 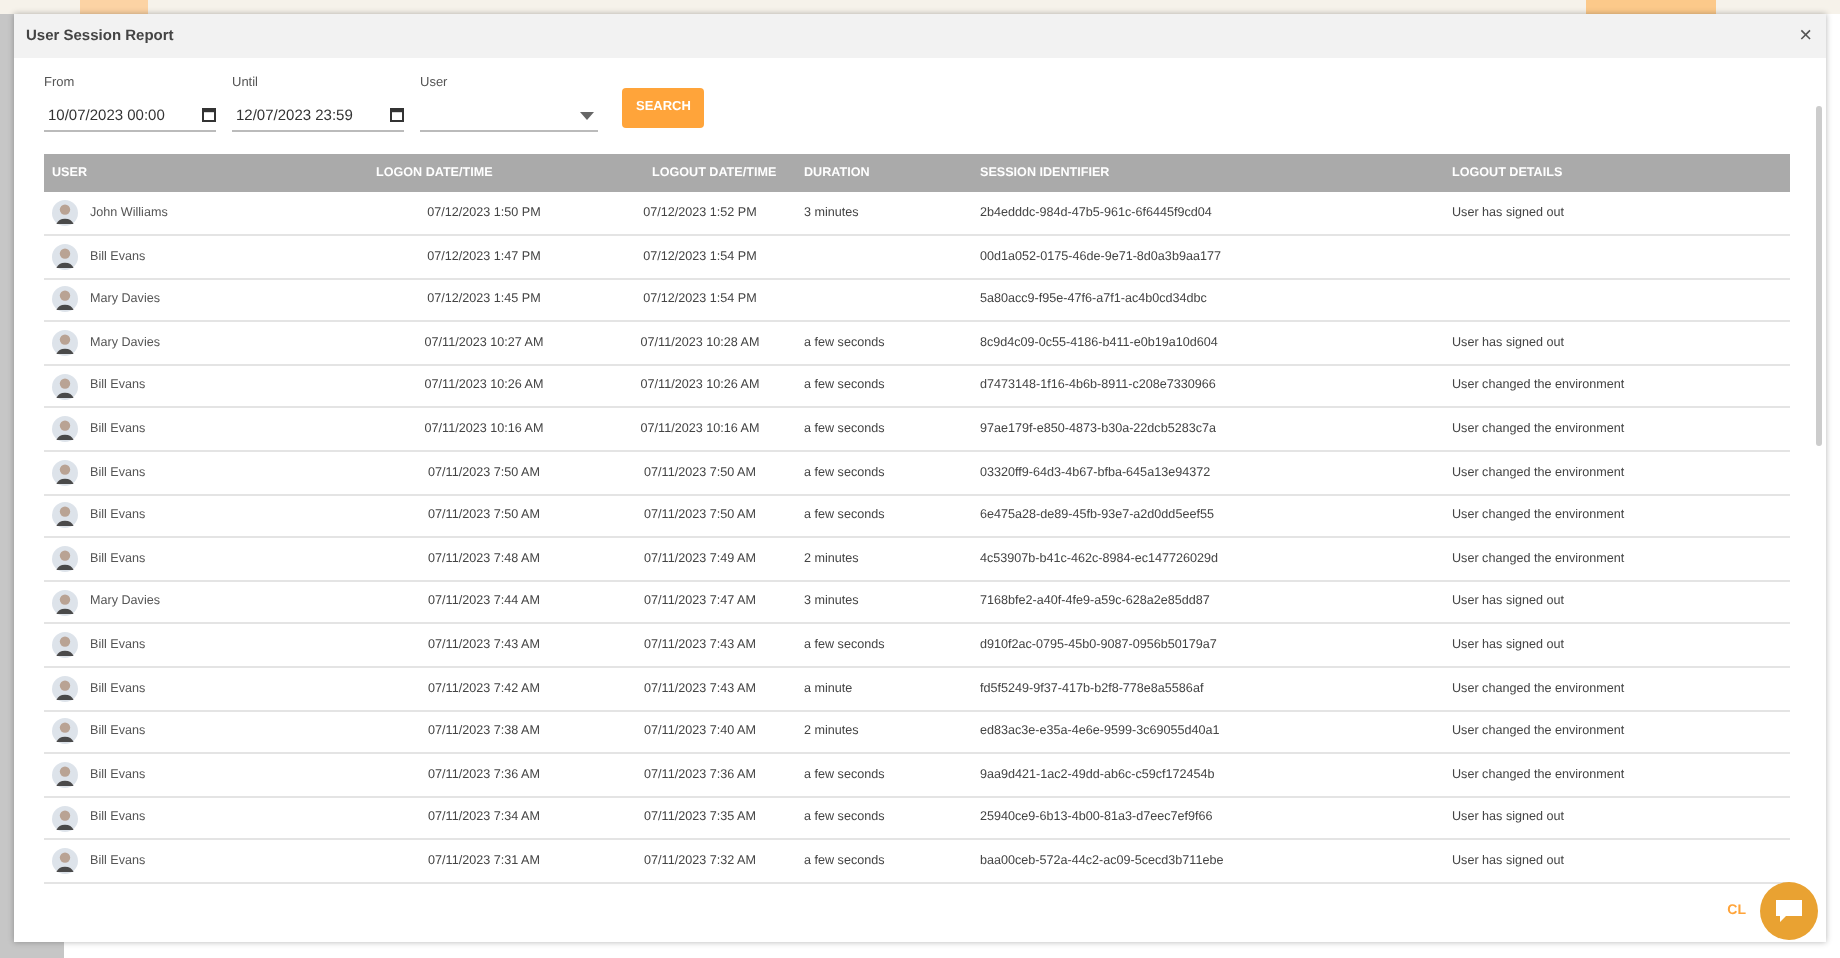 What do you see at coordinates (1805, 36) in the screenshot?
I see `close-button: ×` at bounding box center [1805, 36].